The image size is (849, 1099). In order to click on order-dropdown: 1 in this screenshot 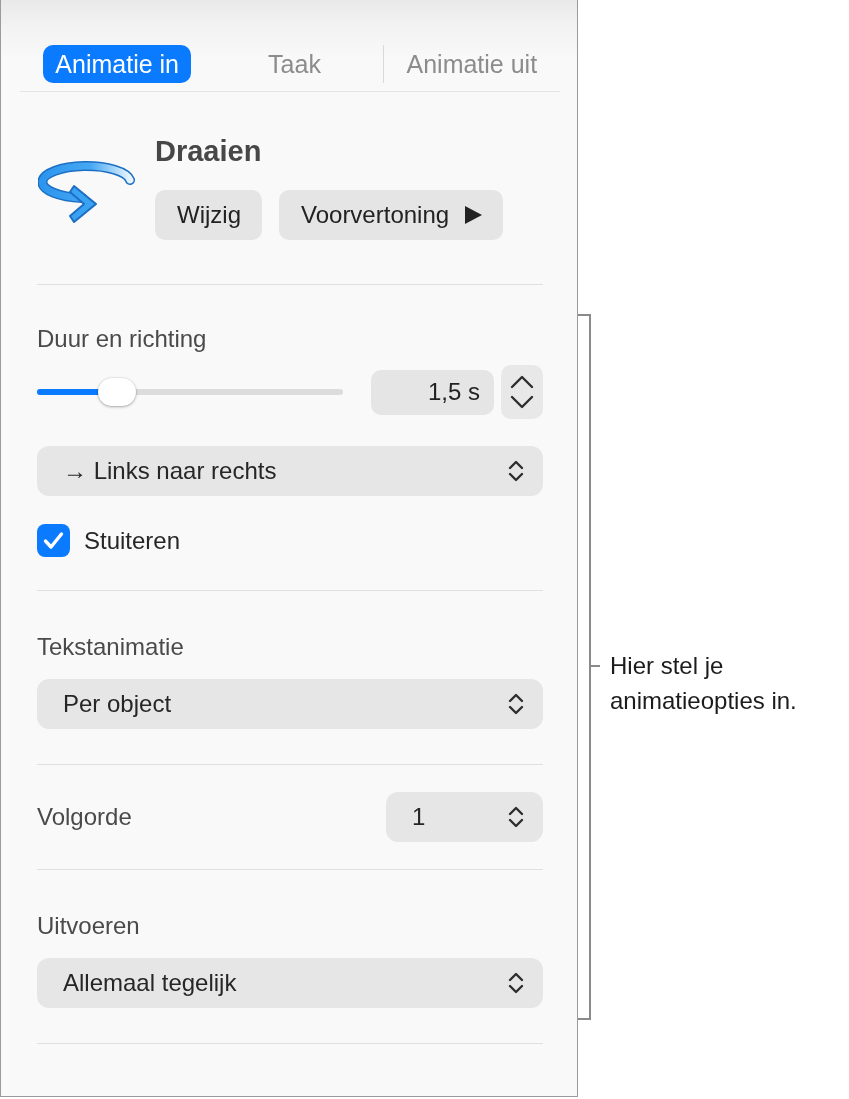, I will do `click(464, 817)`.